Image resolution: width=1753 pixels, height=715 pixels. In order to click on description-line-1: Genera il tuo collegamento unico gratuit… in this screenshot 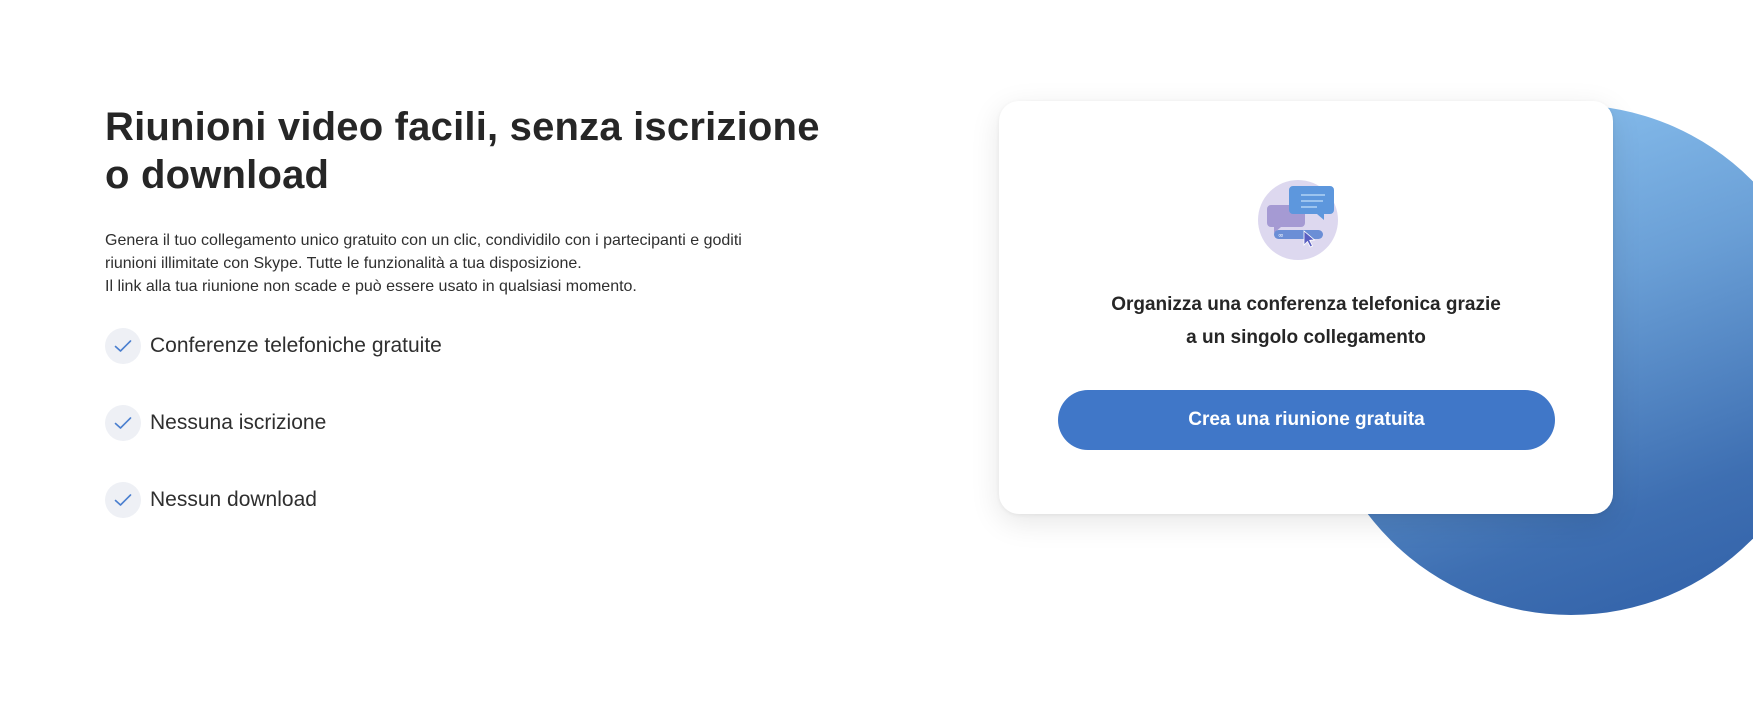, I will do `click(423, 240)`.